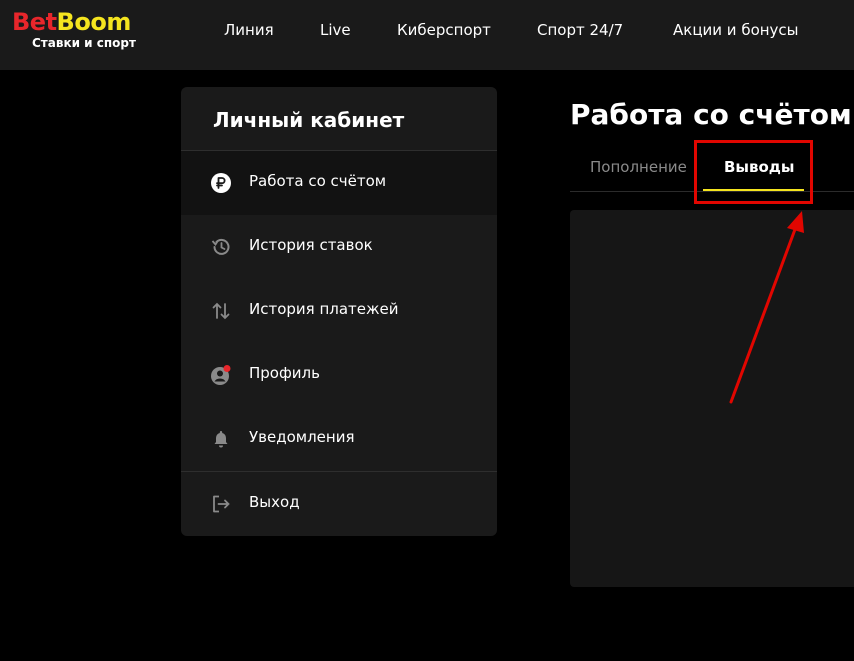 This screenshot has height=661, width=854. I want to click on betboom-logo: BetBoom Ставки и спорт, so click(74, 29).